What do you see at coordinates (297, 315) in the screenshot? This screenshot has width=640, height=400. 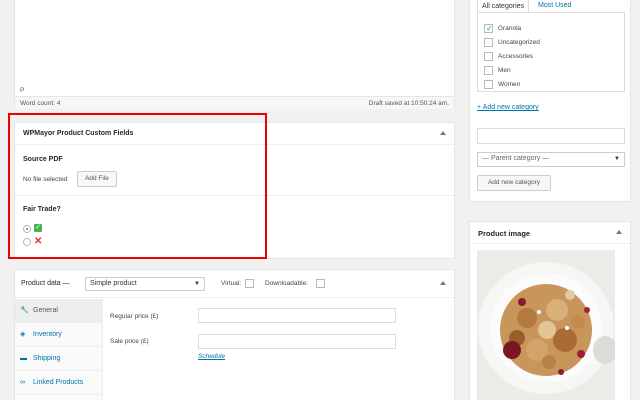 I see `regular-price-input` at bounding box center [297, 315].